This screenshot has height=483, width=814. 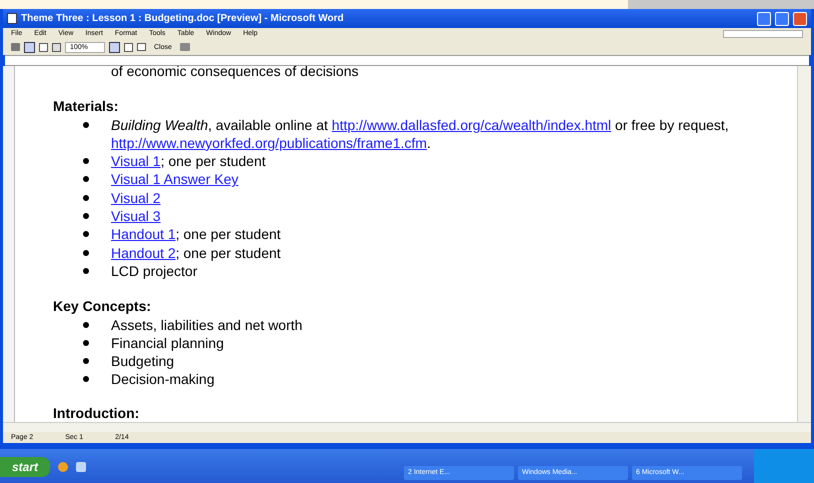 I want to click on link: Visual 2, so click(x=136, y=198).